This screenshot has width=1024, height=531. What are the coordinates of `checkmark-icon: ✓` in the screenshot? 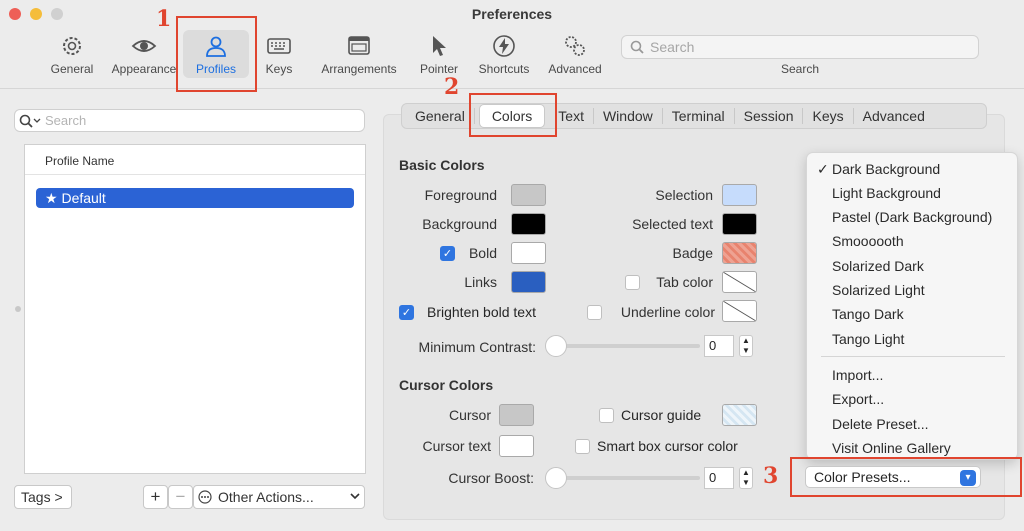 It's located at (823, 169).